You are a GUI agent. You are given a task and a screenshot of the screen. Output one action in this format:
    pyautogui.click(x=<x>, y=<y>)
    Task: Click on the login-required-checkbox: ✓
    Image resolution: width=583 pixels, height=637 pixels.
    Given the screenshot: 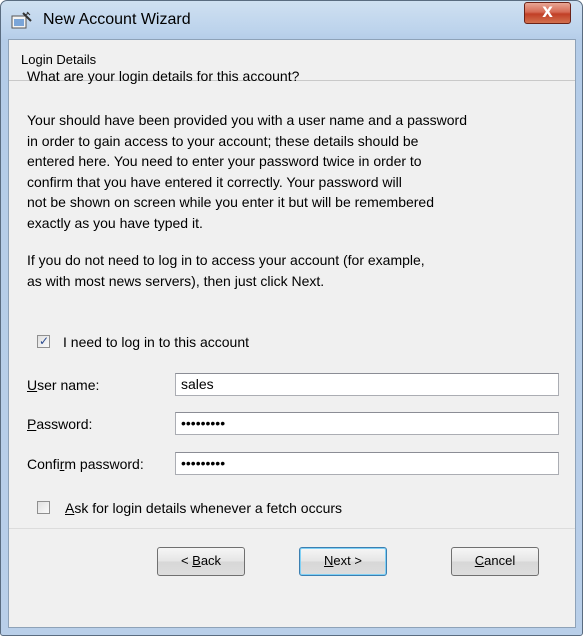 What is the action you would take?
    pyautogui.click(x=43, y=341)
    